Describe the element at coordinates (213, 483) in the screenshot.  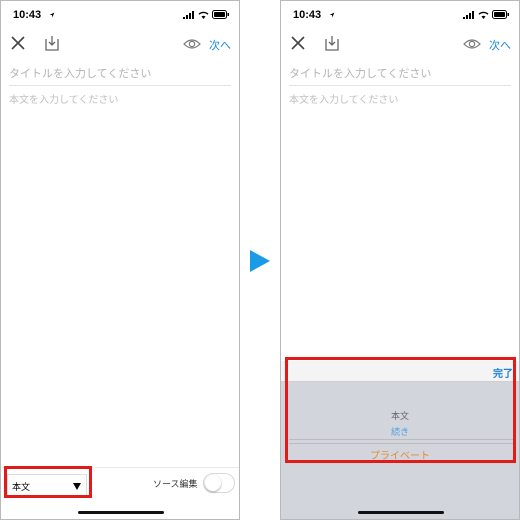
I see `toggle-knob` at that location.